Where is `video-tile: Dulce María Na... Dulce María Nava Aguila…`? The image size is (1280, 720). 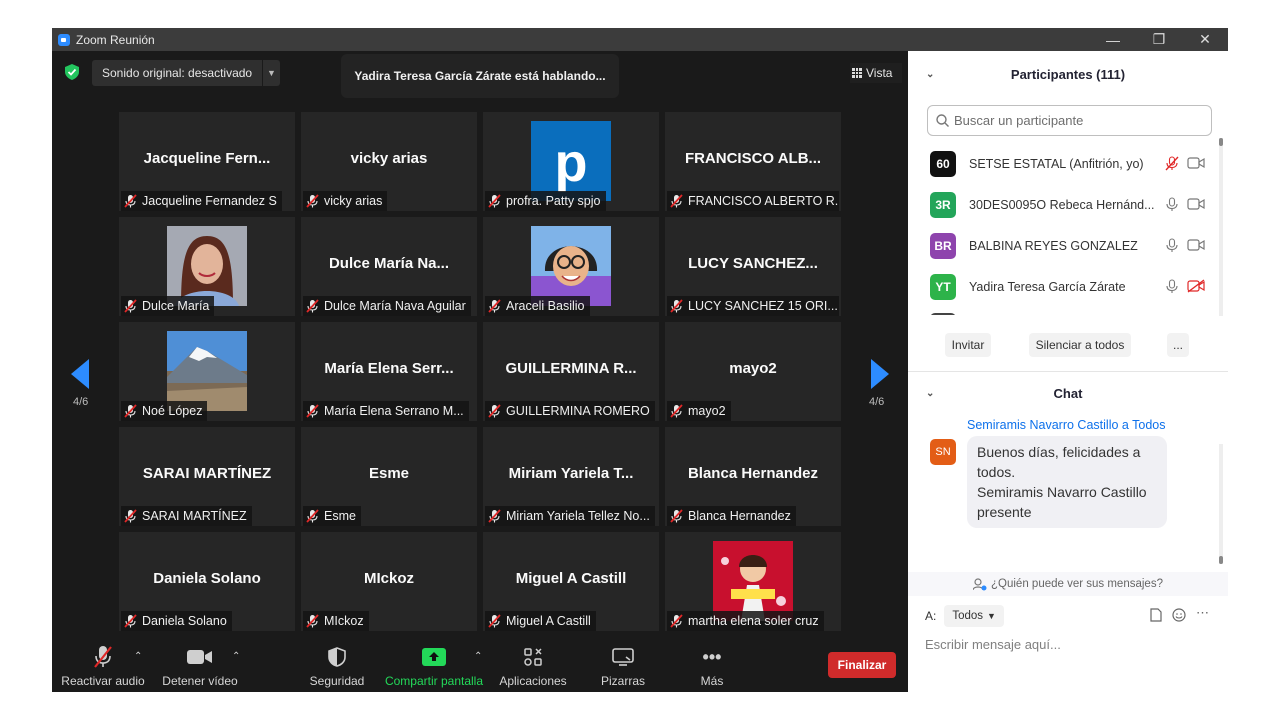
video-tile: Dulce María Na... Dulce María Nava Aguila… is located at coordinates (389, 266).